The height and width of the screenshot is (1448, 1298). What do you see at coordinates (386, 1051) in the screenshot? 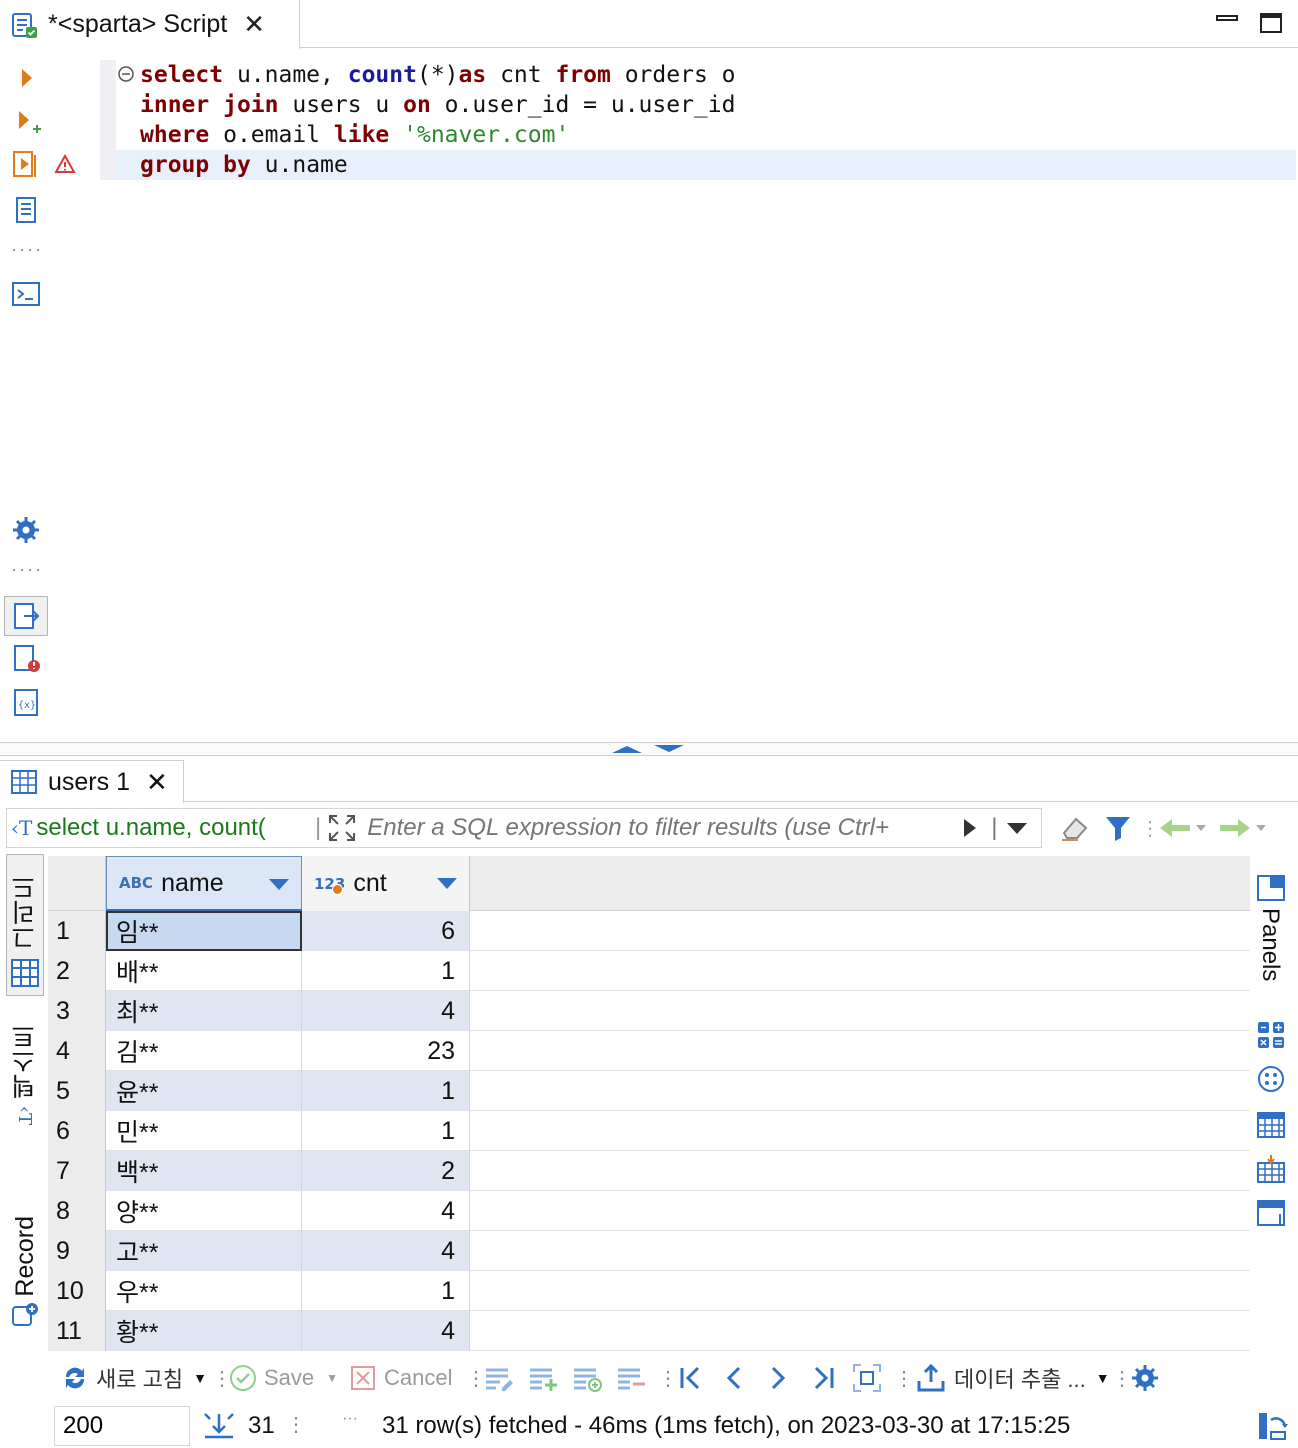
I see `cell-cnt: 23` at bounding box center [386, 1051].